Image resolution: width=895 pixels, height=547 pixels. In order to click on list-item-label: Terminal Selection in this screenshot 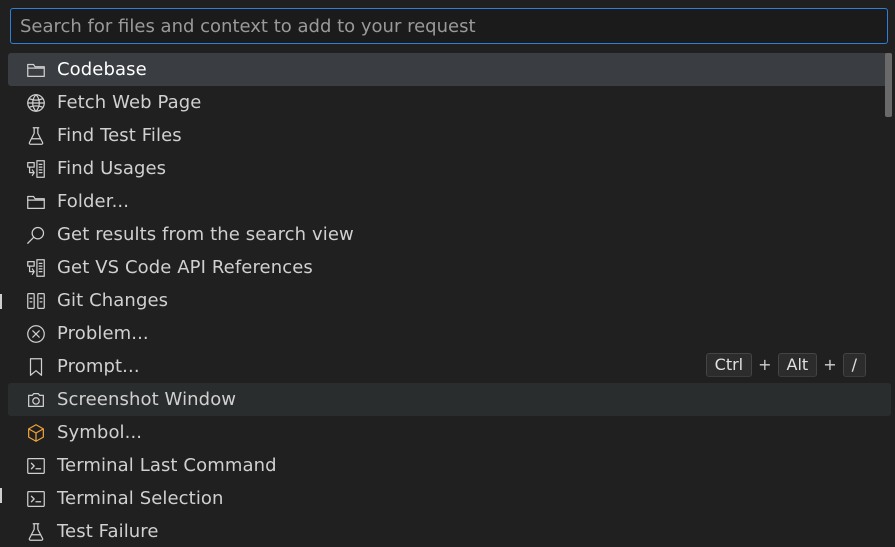, I will do `click(140, 498)`.